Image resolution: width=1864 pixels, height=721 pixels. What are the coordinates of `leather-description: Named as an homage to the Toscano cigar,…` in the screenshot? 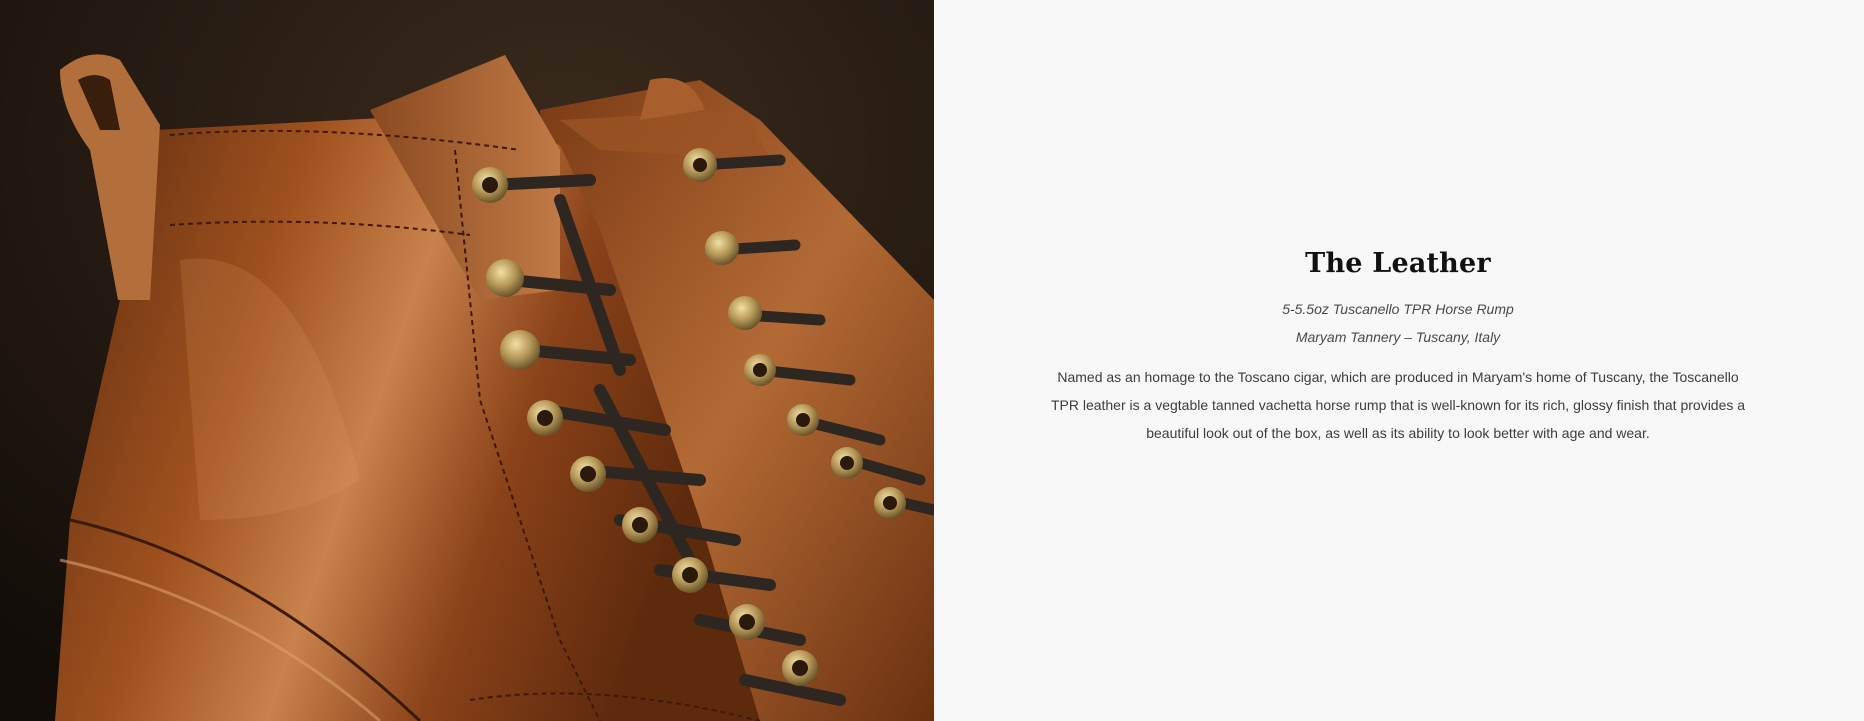 It's located at (1398, 405).